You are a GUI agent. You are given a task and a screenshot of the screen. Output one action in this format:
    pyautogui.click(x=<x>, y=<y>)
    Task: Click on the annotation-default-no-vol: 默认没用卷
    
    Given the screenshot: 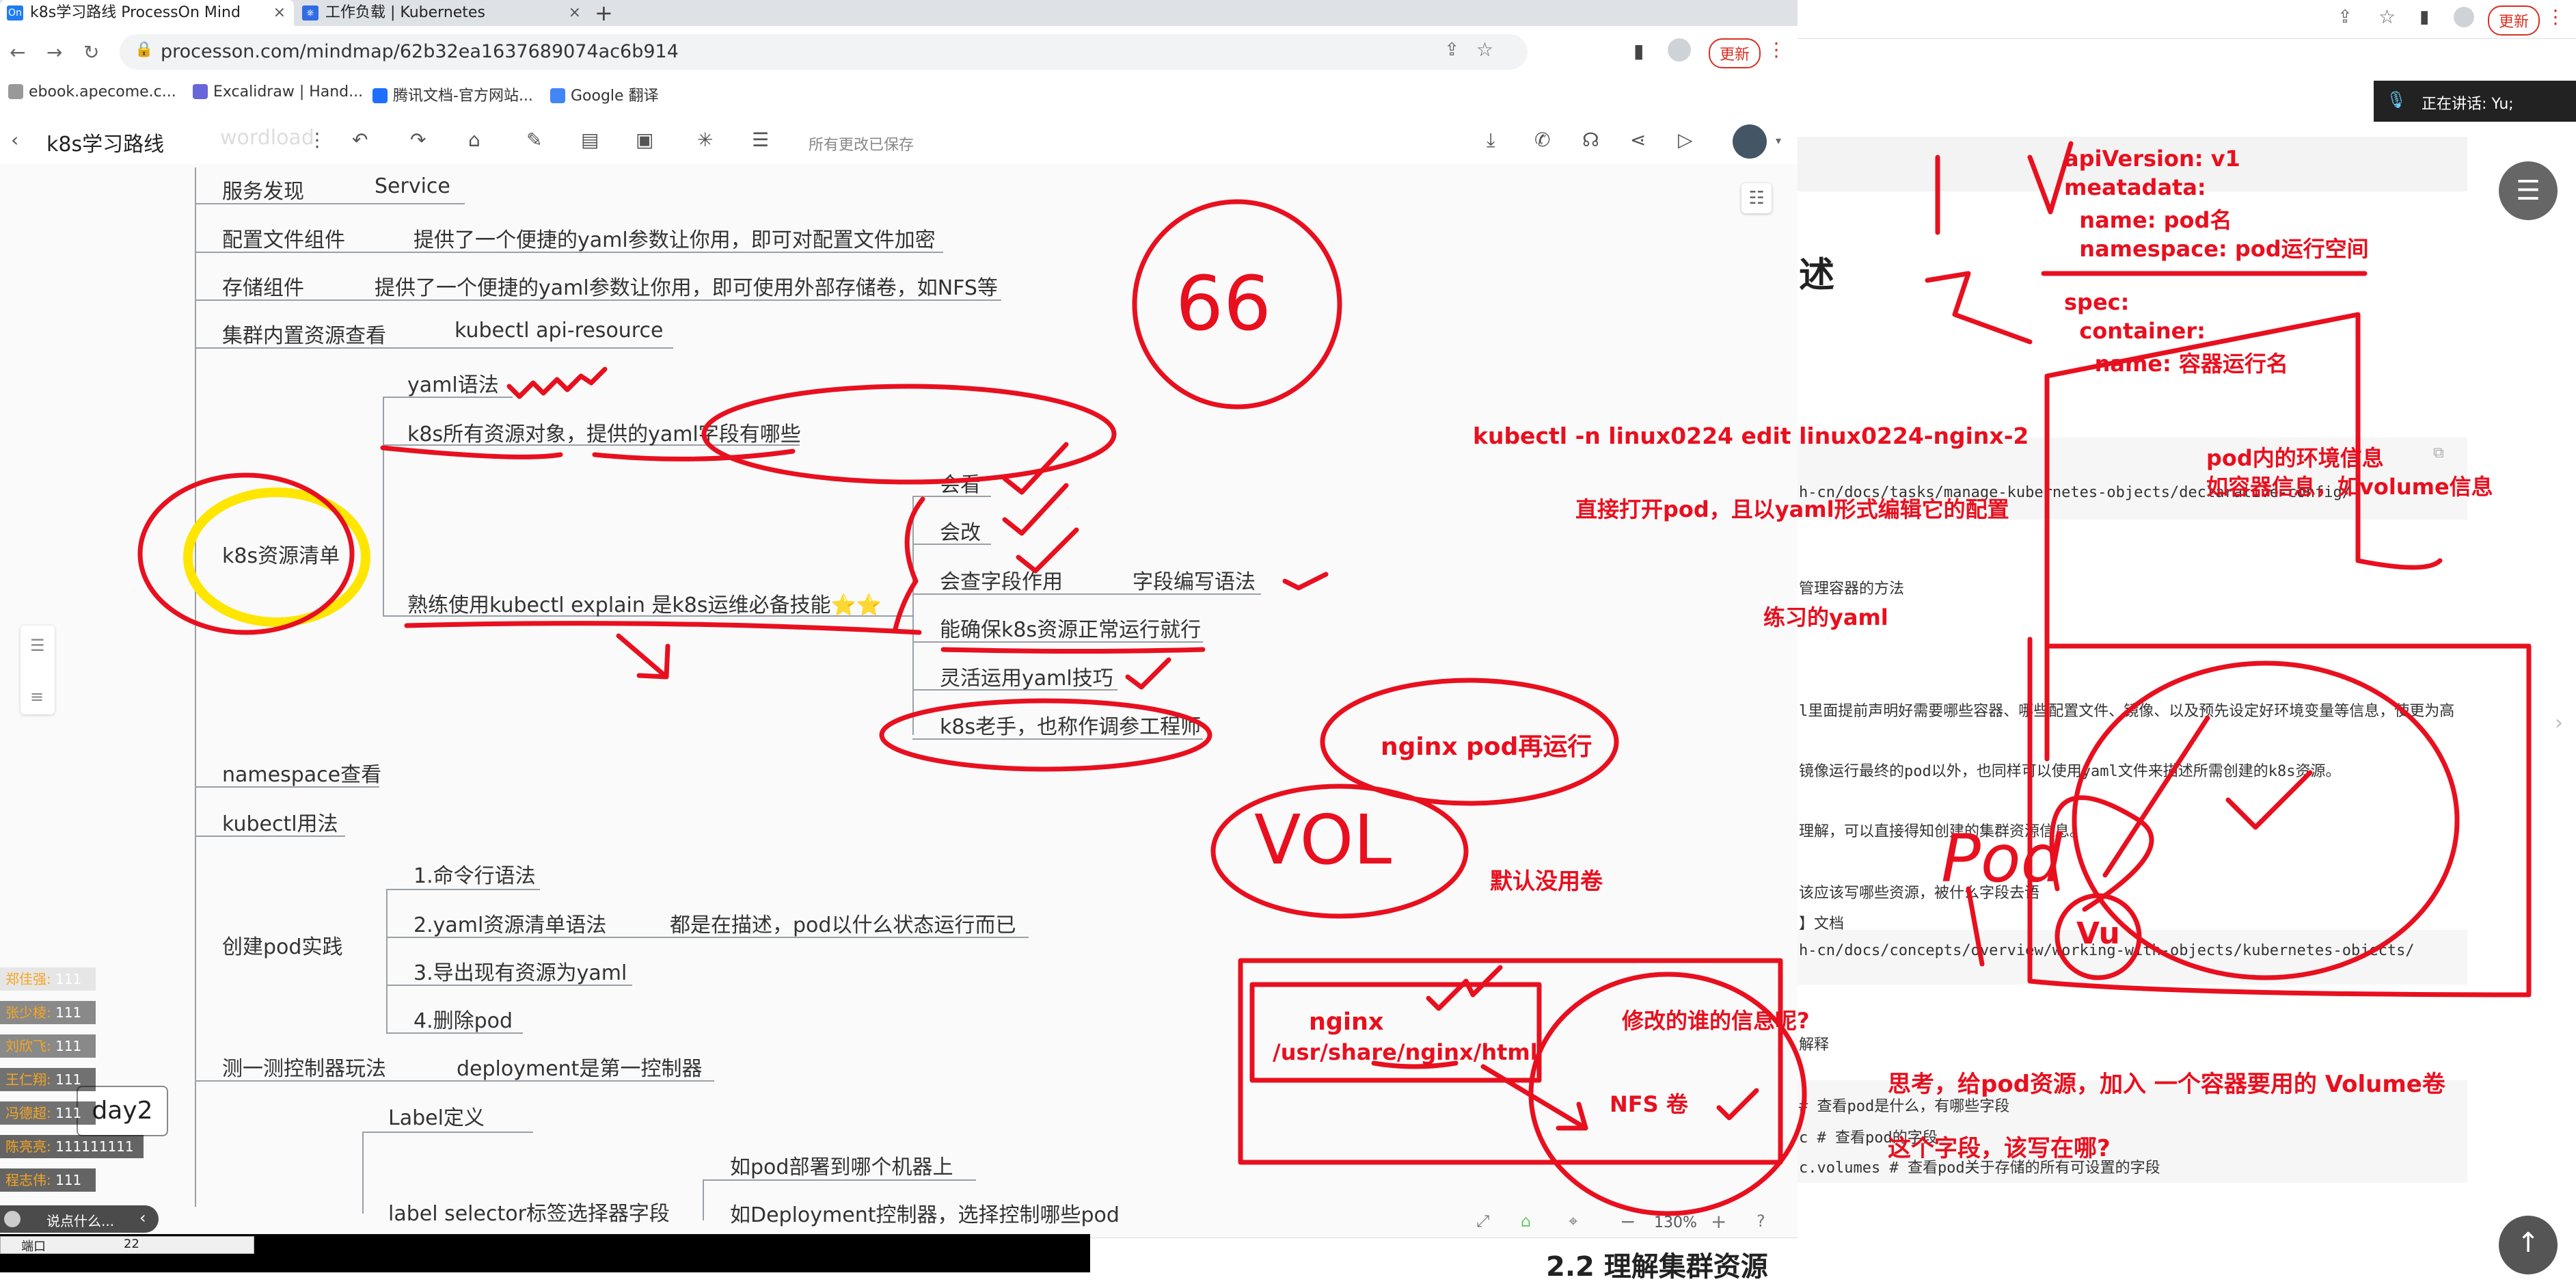 What is the action you would take?
    pyautogui.click(x=1547, y=881)
    